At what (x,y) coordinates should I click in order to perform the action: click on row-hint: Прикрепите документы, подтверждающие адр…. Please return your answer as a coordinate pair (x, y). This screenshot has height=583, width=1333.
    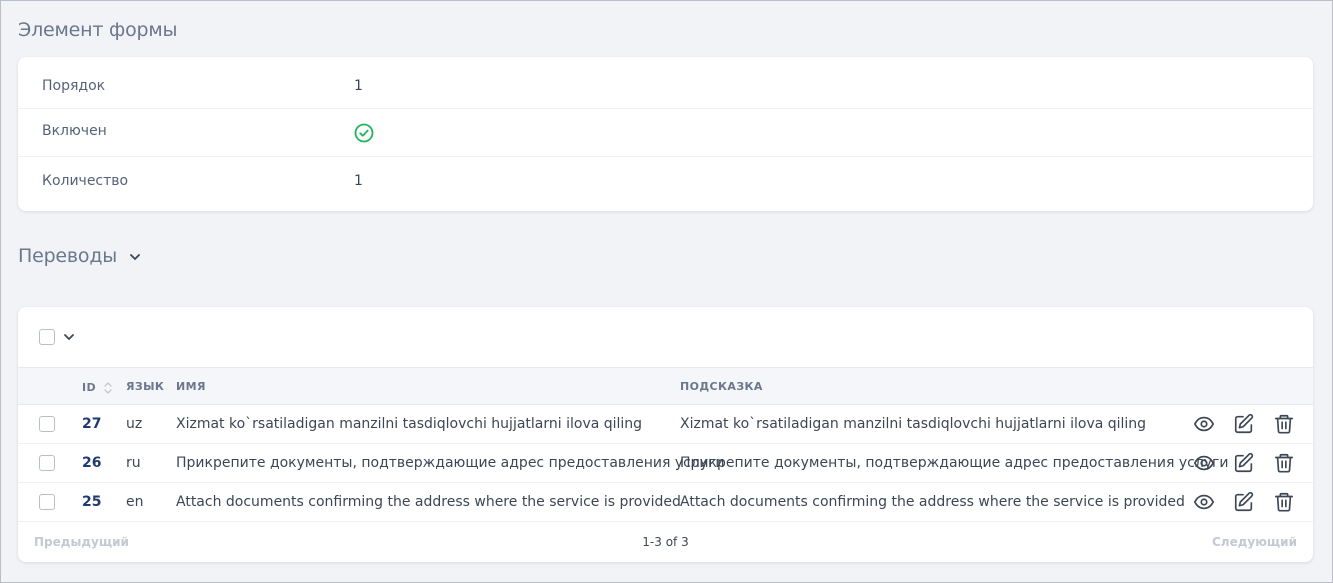
    Looking at the image, I should click on (954, 463).